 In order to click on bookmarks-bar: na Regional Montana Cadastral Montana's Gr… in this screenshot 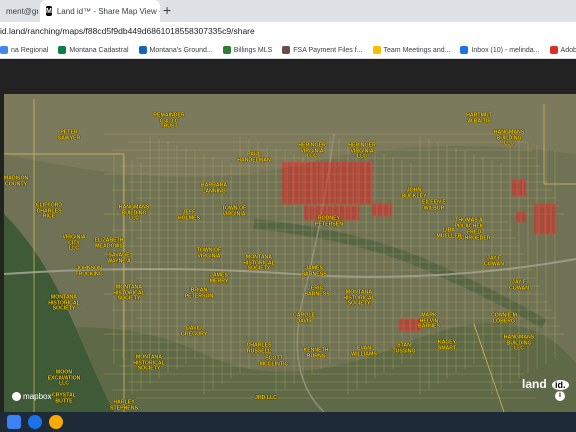, I will do `click(288, 50)`.